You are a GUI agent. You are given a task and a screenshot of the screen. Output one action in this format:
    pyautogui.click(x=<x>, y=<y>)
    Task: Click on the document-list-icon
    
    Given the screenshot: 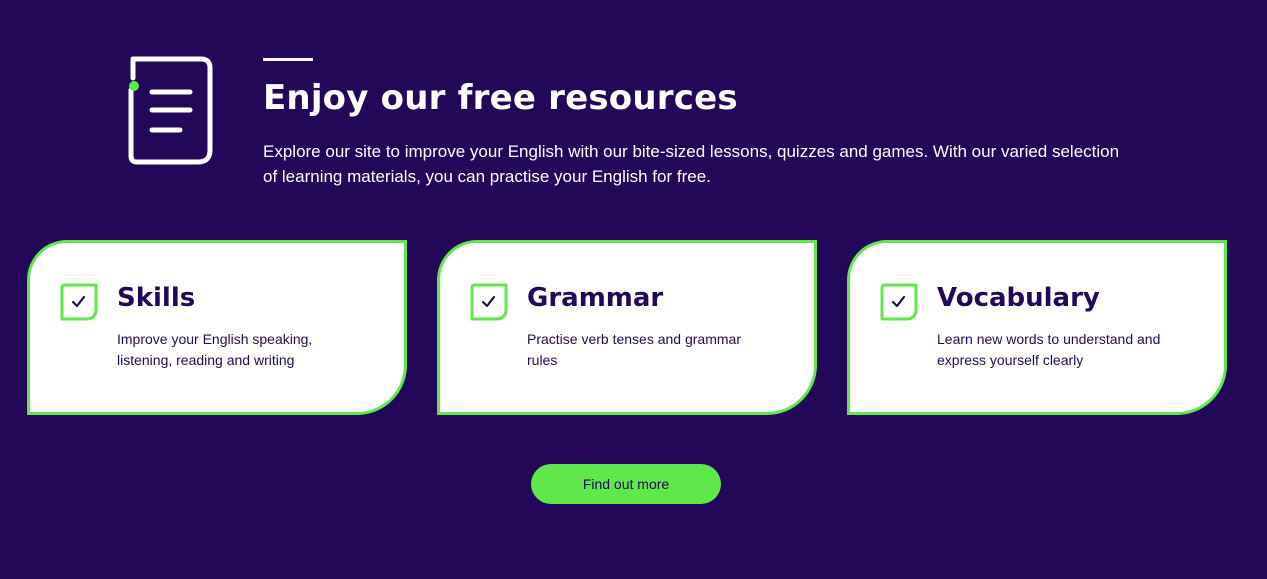 What is the action you would take?
    pyautogui.click(x=171, y=112)
    